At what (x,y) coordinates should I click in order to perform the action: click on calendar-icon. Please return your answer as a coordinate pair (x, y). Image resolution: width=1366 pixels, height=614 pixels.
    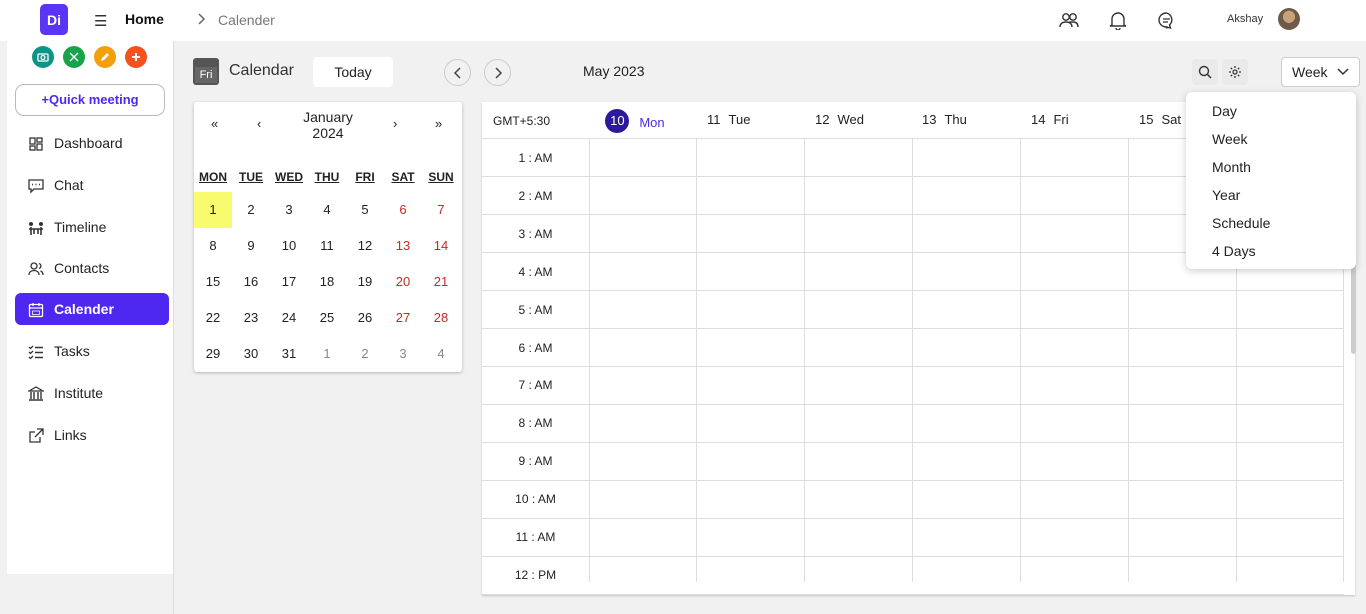
    Looking at the image, I should click on (36, 310).